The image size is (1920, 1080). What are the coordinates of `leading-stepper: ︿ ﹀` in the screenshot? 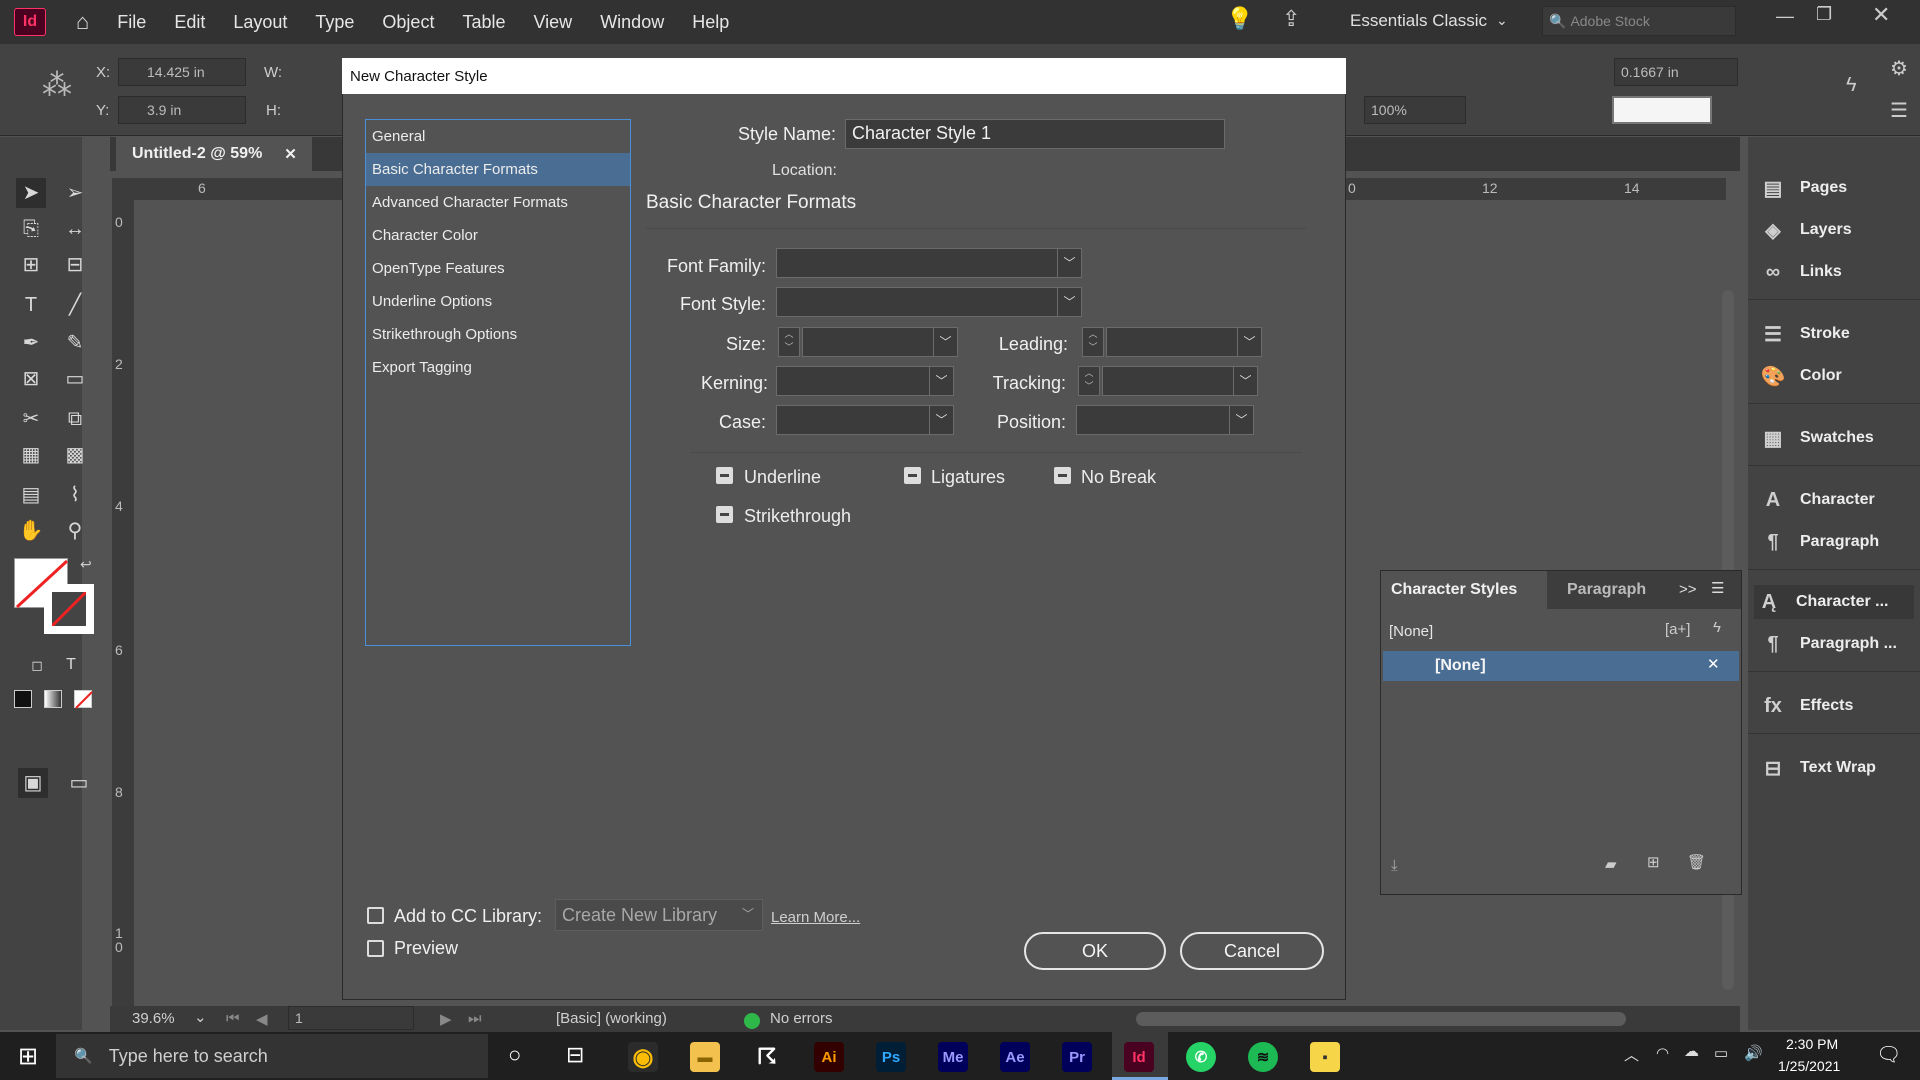 It's located at (1093, 342).